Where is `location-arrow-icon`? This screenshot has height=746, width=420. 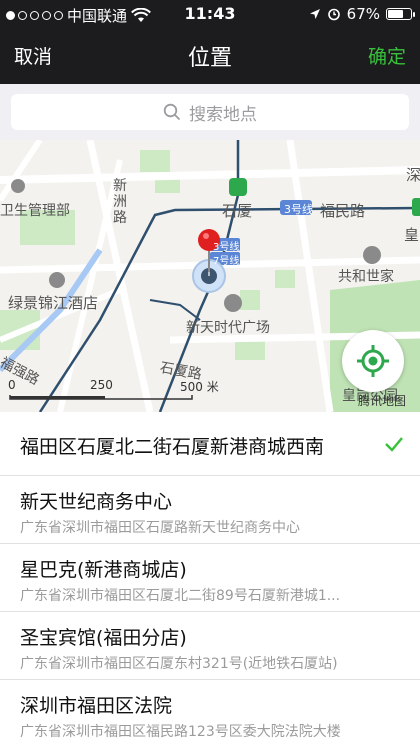 location-arrow-icon is located at coordinates (314, 14).